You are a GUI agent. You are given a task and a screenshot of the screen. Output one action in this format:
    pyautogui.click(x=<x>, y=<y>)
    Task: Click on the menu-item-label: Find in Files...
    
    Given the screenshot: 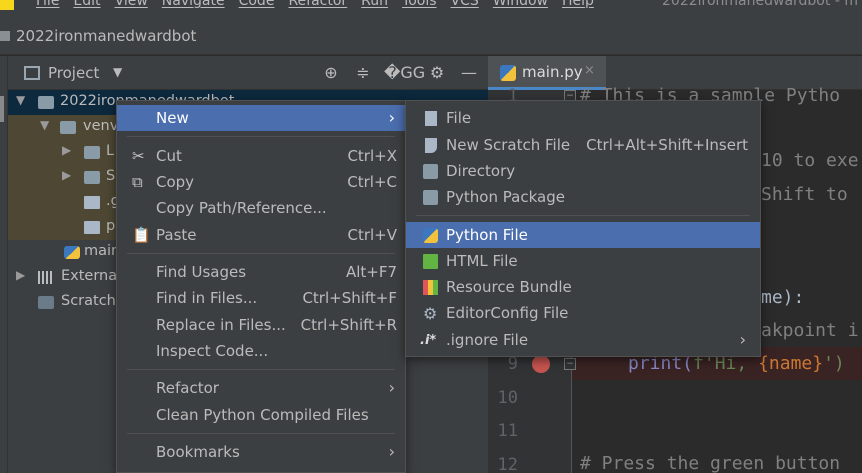 What is the action you would take?
    pyautogui.click(x=207, y=298)
    